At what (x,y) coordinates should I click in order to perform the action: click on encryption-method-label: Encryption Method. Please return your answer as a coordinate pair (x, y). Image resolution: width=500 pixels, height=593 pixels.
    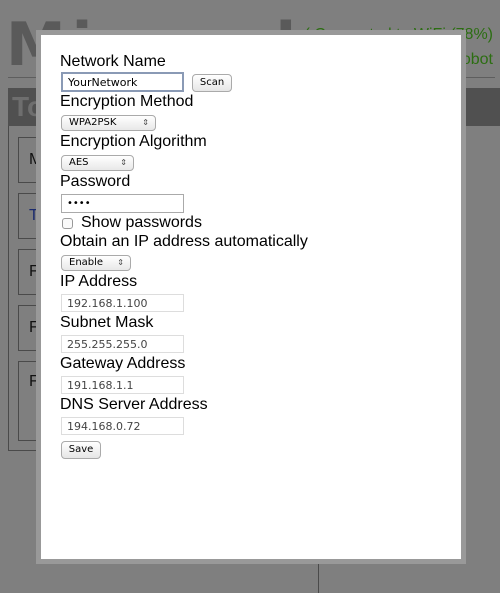
    Looking at the image, I should click on (127, 101).